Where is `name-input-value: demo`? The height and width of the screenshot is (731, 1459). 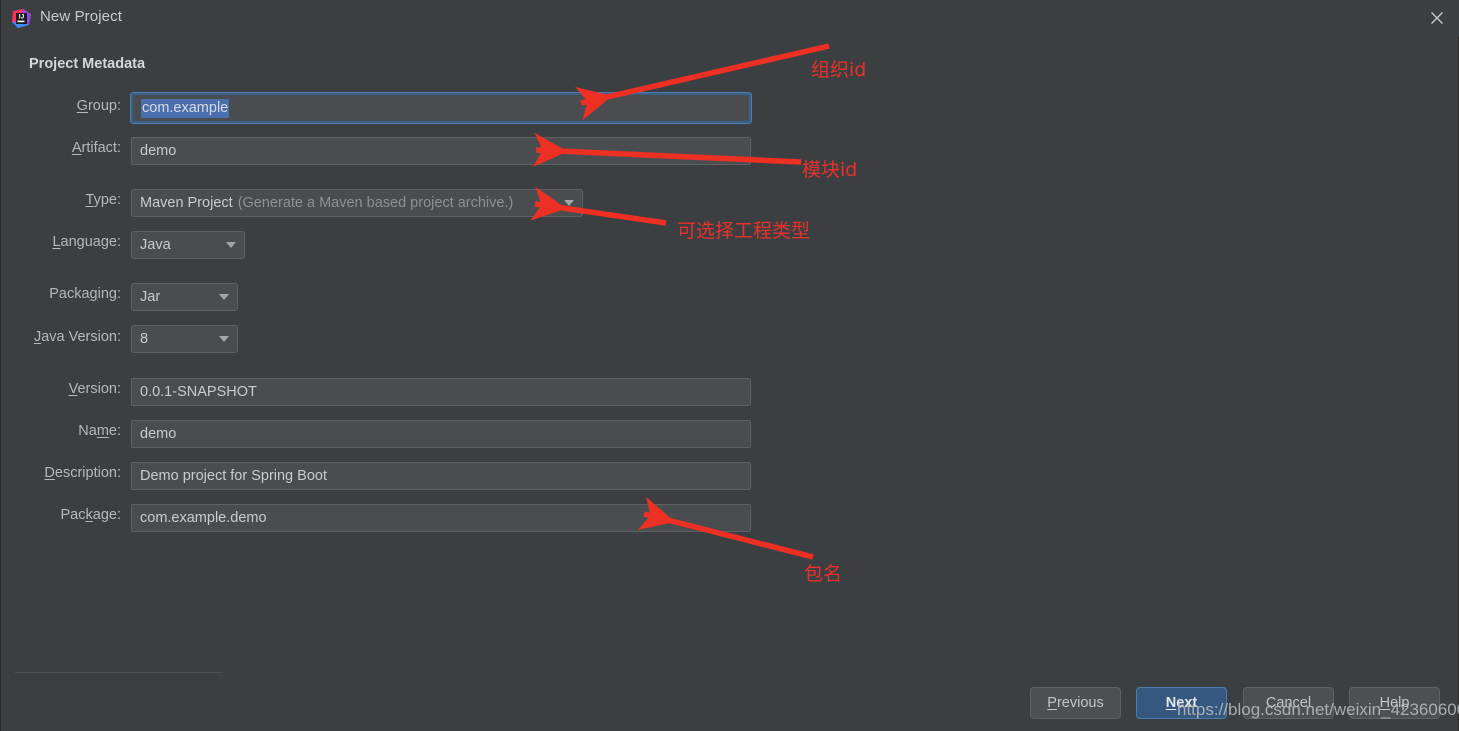 name-input-value: demo is located at coordinates (158, 434).